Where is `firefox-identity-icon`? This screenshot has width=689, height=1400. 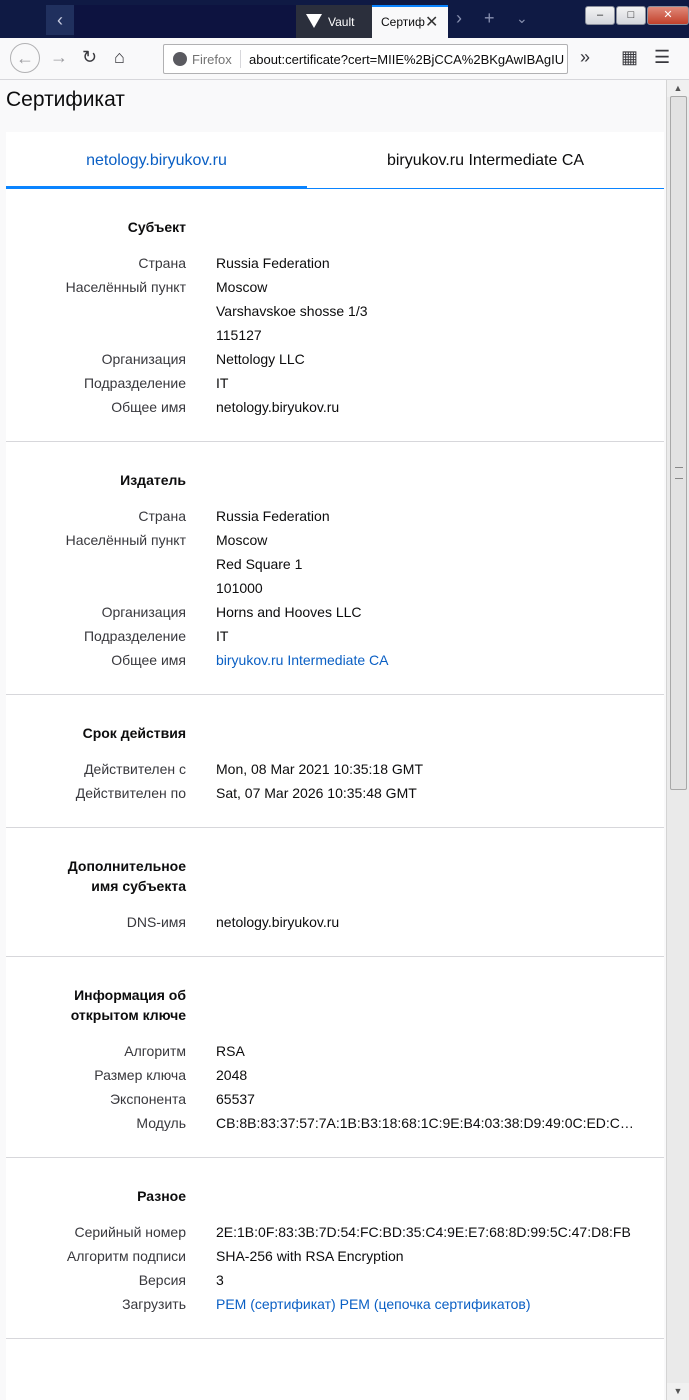
firefox-identity-icon is located at coordinates (180, 59).